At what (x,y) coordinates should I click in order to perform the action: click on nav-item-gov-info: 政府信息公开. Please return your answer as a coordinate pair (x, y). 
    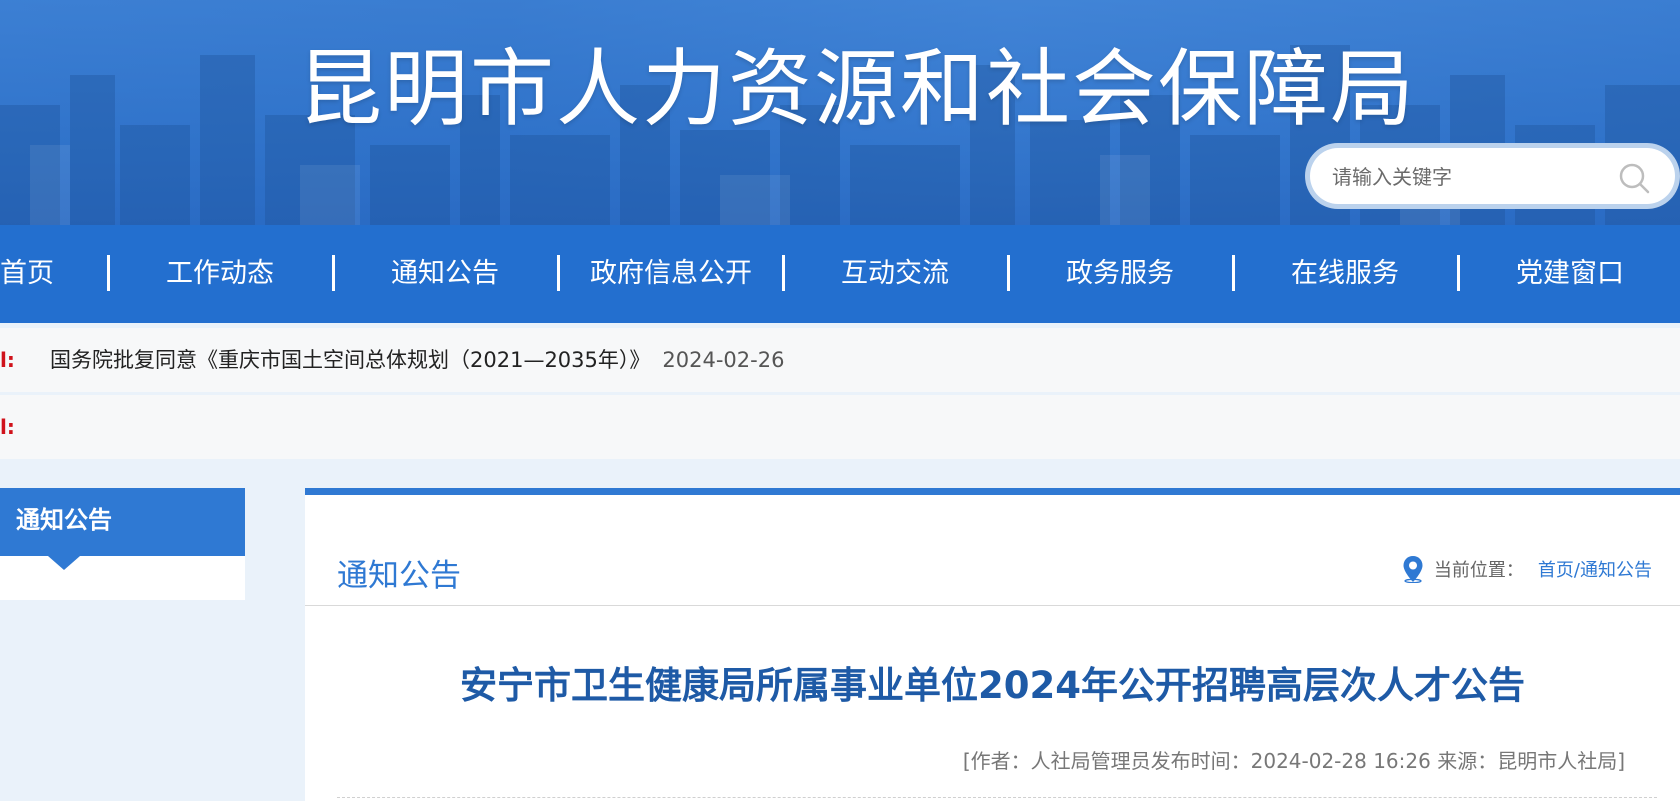
    Looking at the image, I should click on (671, 274).